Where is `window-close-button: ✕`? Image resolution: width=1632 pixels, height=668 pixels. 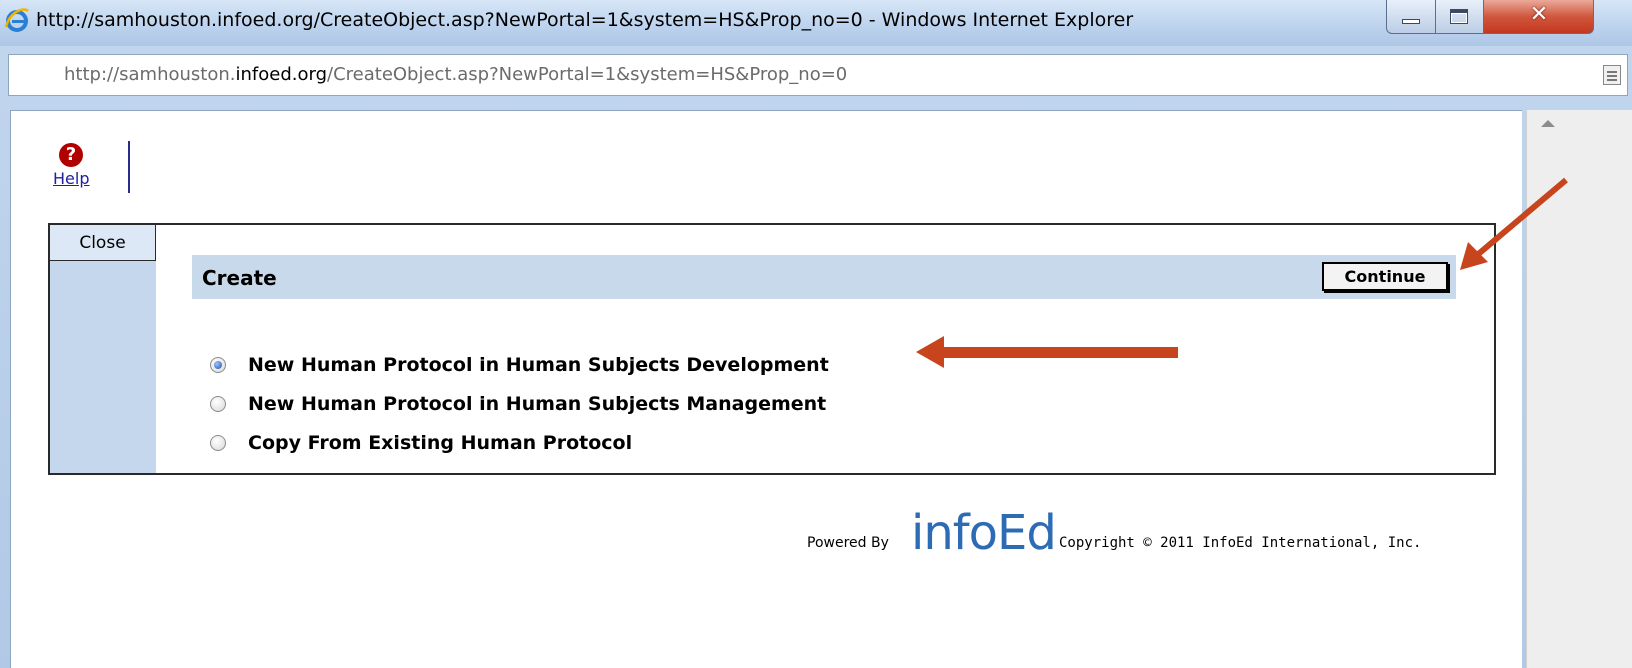 window-close-button: ✕ is located at coordinates (1539, 17).